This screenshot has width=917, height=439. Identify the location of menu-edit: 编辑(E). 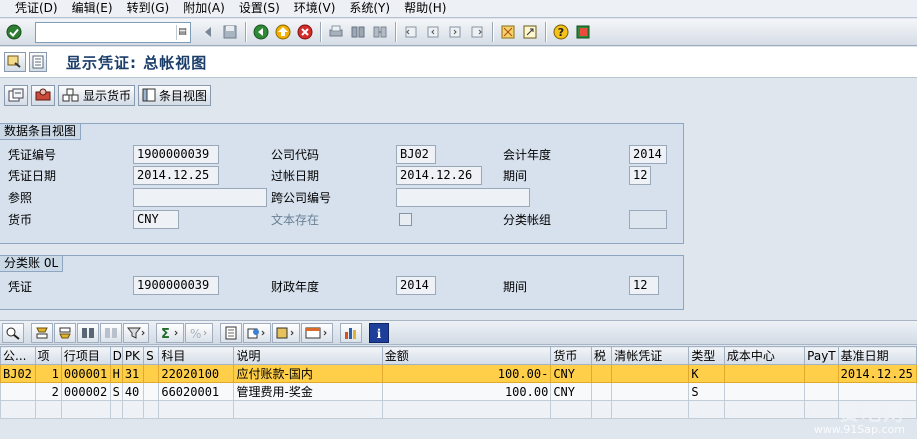
(92, 8).